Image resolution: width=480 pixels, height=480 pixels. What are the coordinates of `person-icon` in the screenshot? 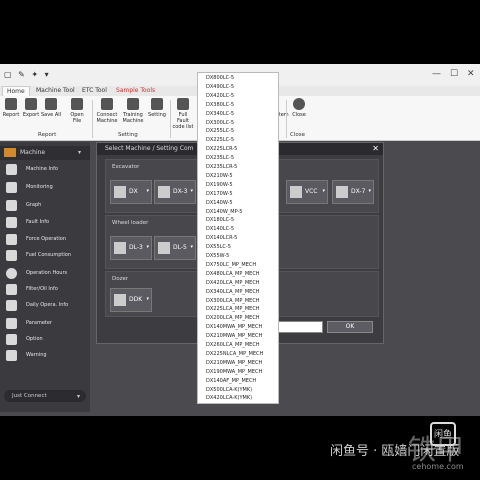 It's located at (11, 239).